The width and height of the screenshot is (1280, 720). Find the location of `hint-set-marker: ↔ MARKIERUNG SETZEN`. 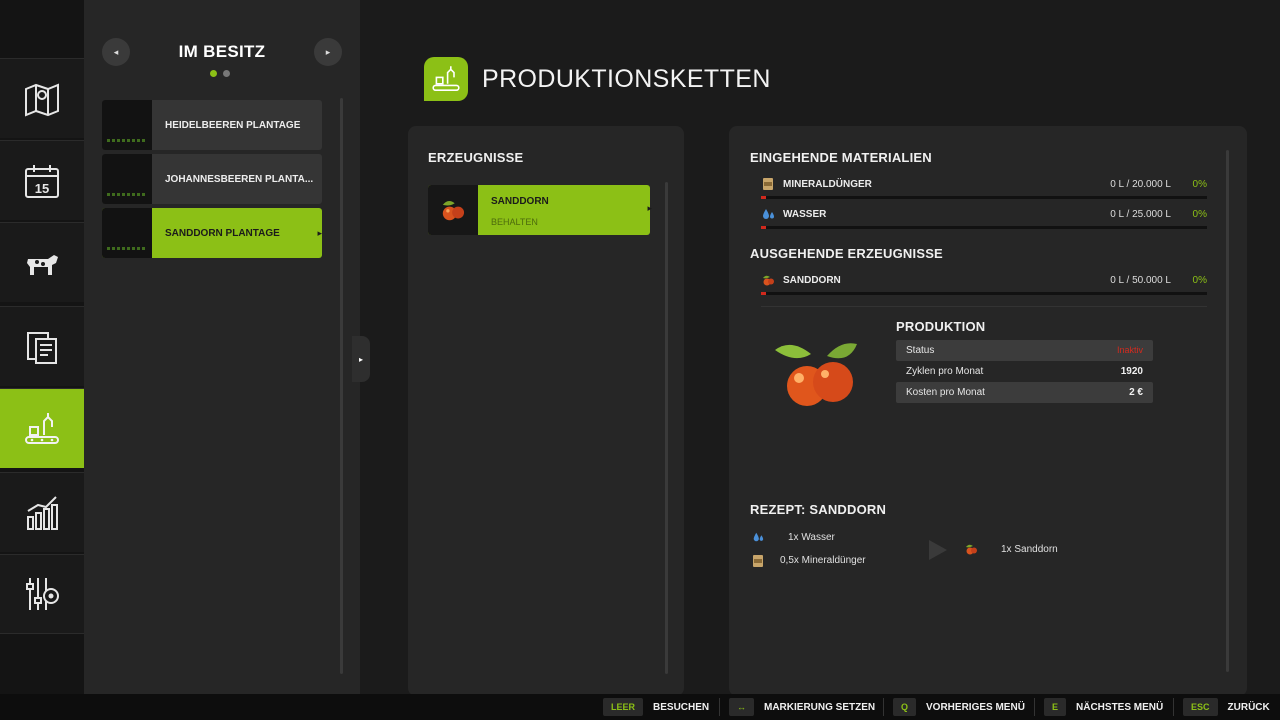

hint-set-marker: ↔ MARKIERUNG SETZEN is located at coordinates (802, 707).